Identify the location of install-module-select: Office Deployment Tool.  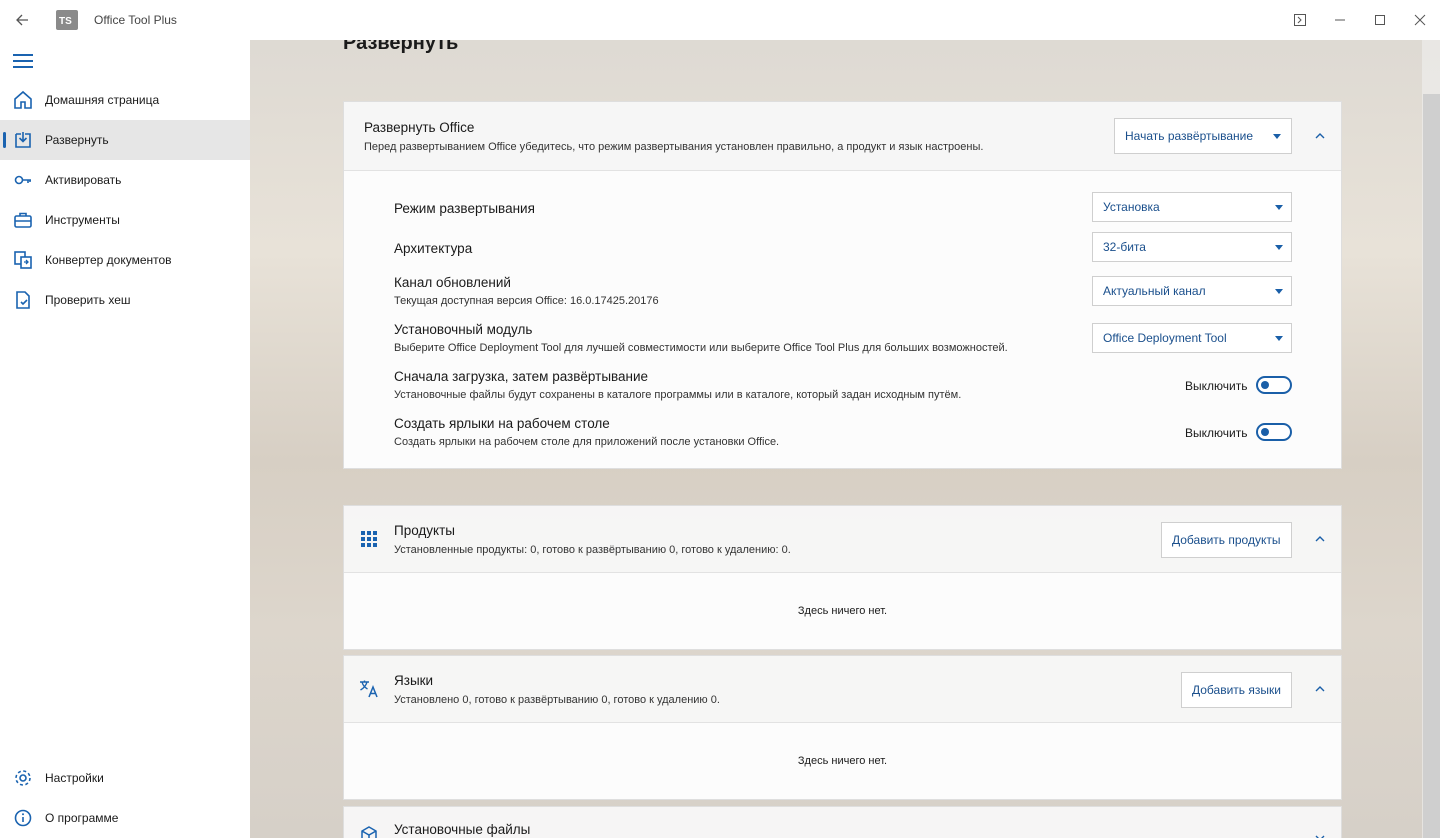
(1192, 338).